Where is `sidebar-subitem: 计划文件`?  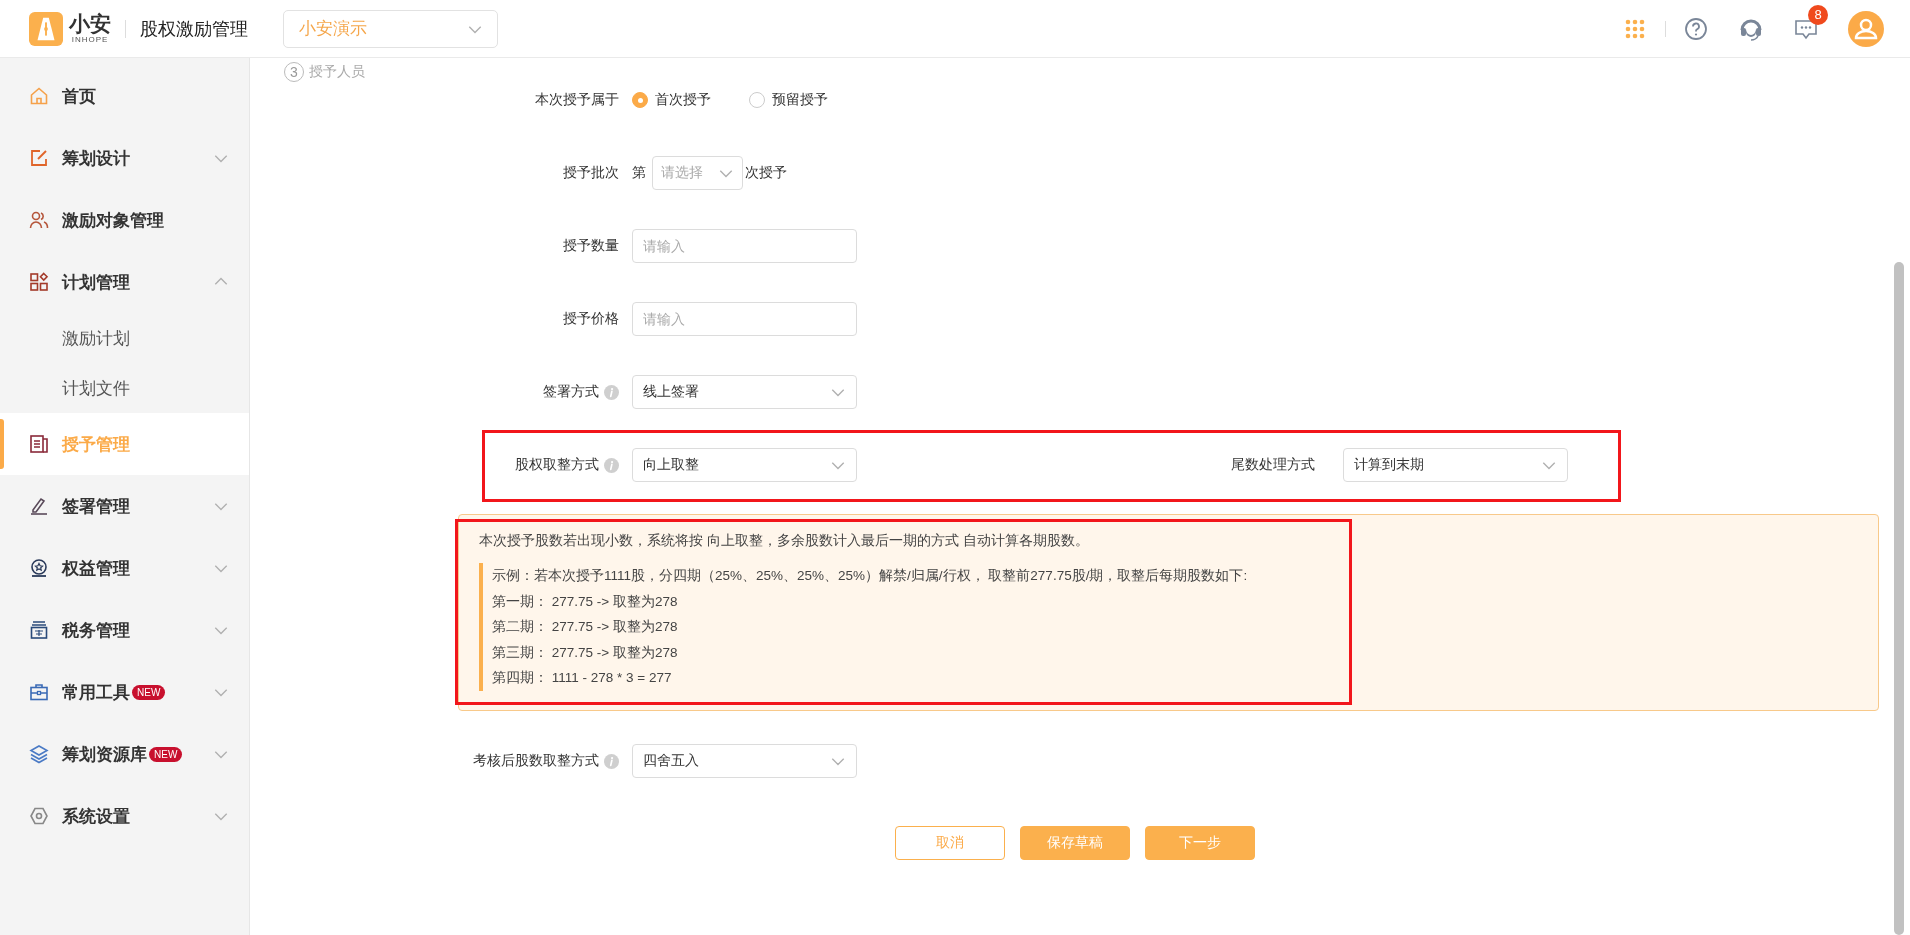
sidebar-subitem: 计划文件 is located at coordinates (124, 388).